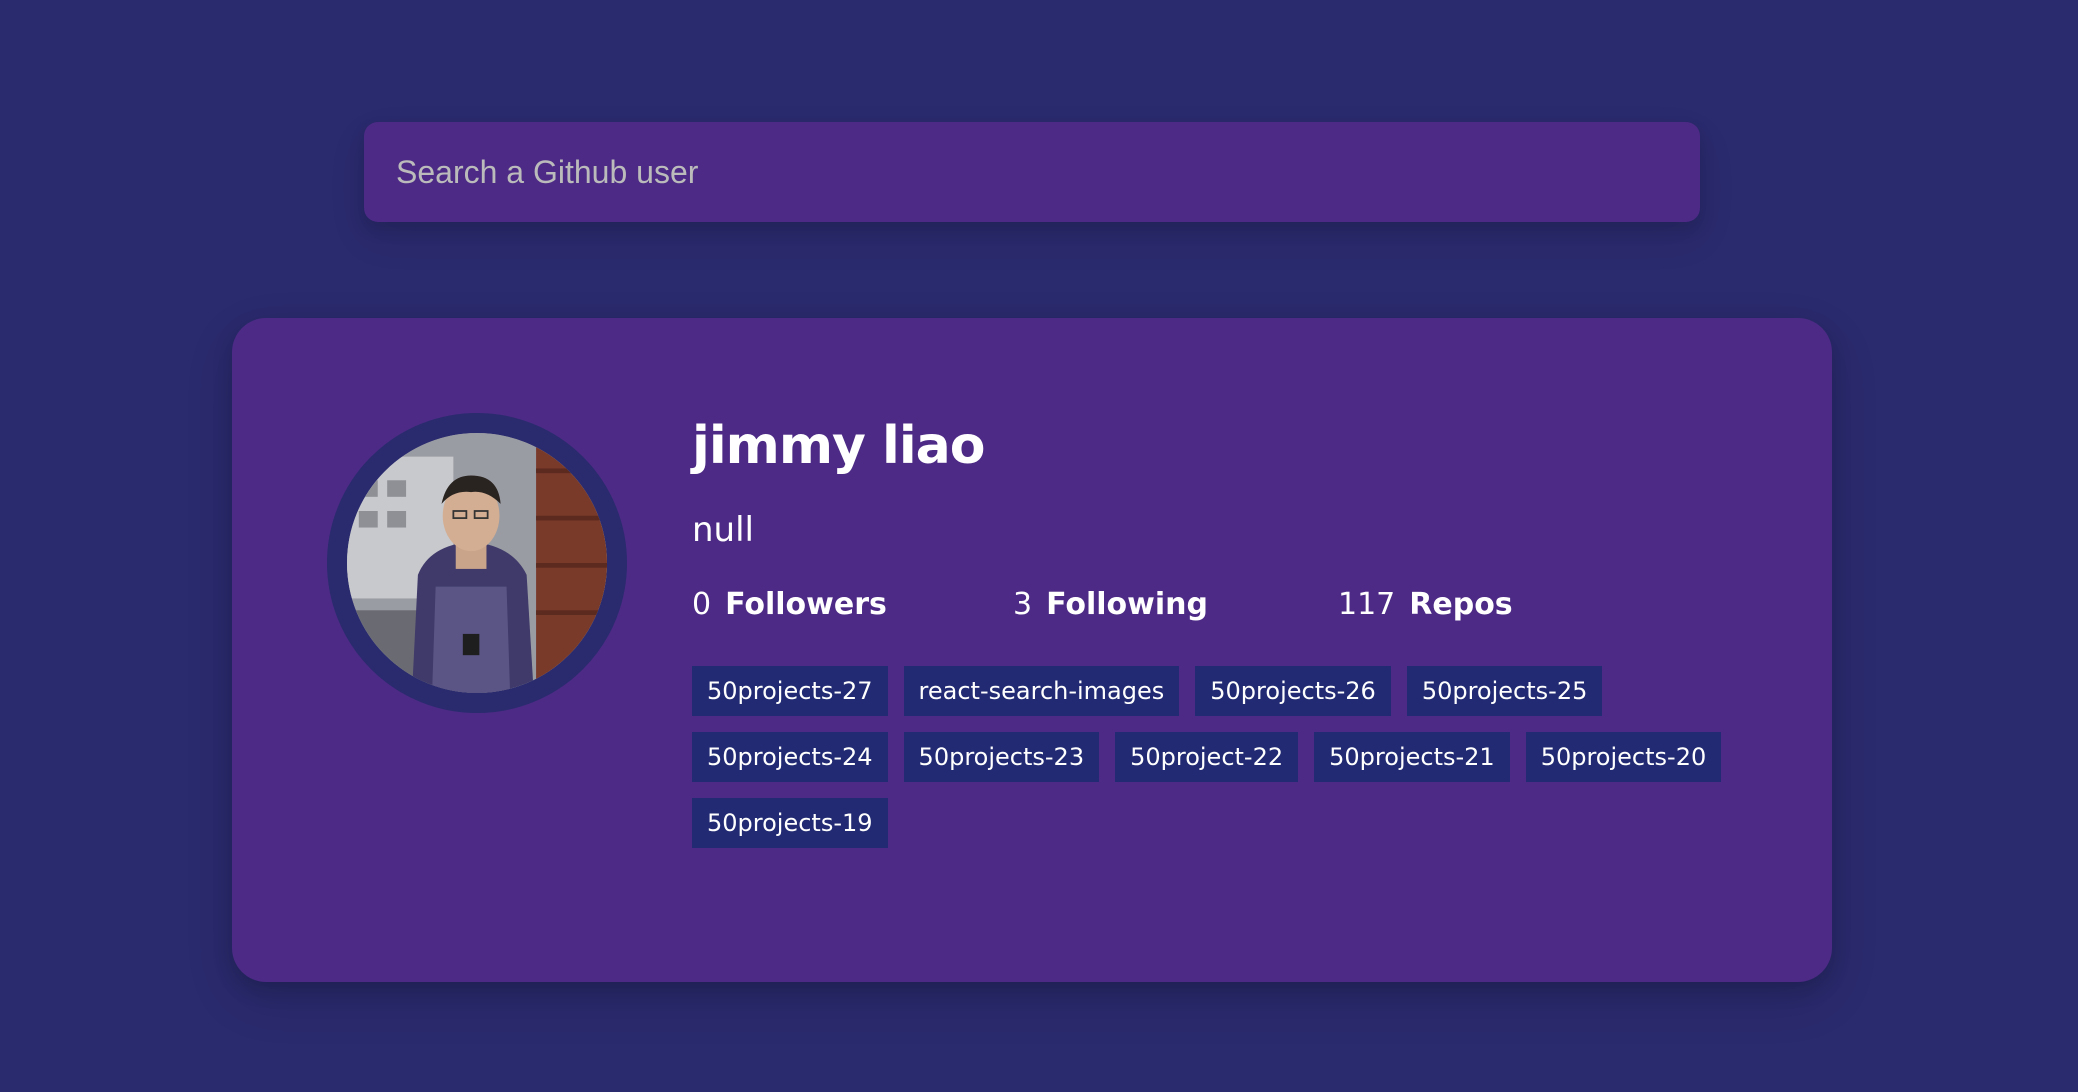 This screenshot has height=1092, width=2078. I want to click on search-input, so click(1032, 172).